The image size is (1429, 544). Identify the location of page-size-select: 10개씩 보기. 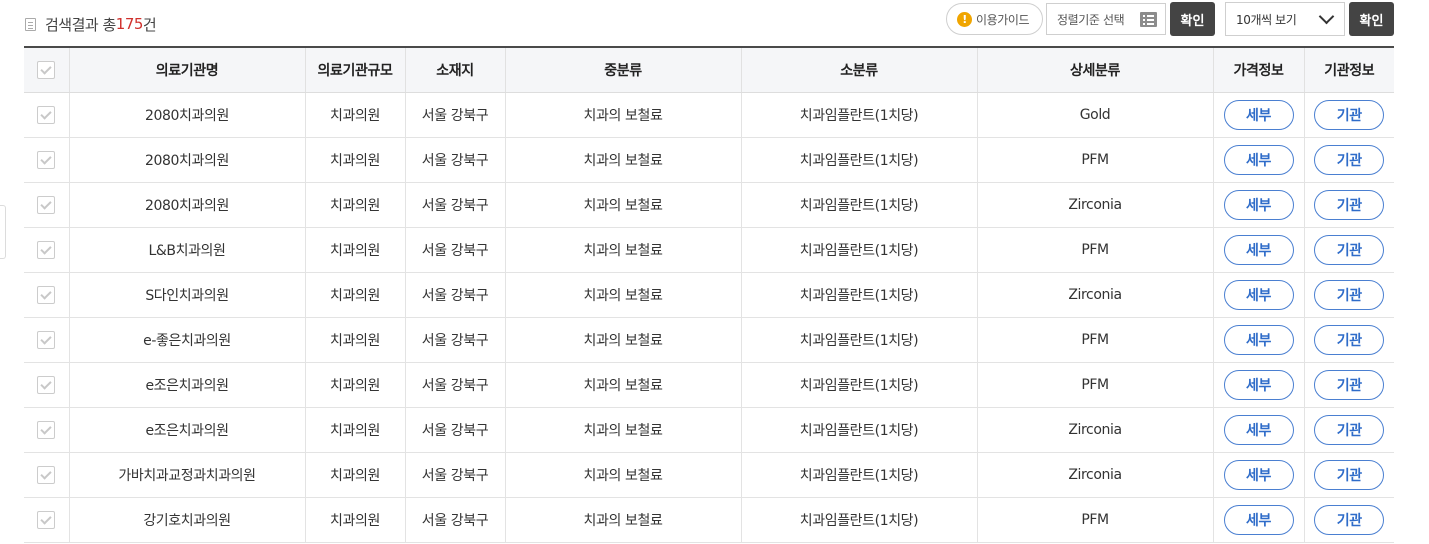
(1285, 19).